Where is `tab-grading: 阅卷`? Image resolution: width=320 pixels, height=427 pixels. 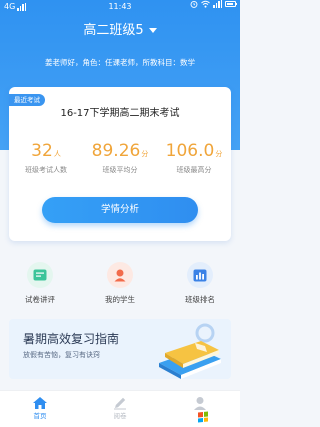
tab-grading: 阅卷 is located at coordinates (120, 409).